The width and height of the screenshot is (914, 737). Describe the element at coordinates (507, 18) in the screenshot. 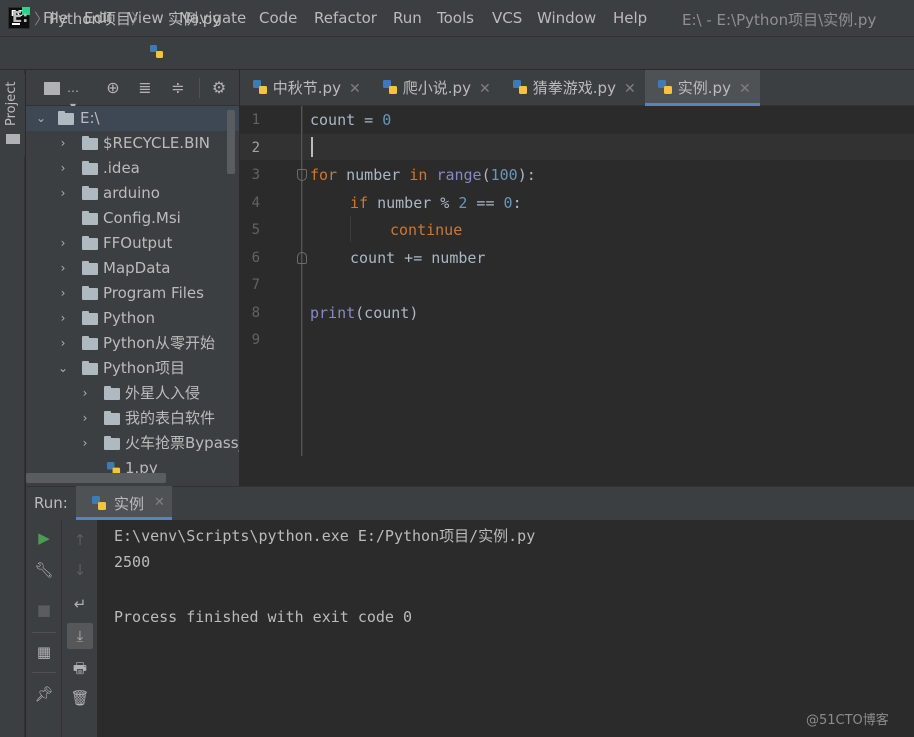

I see `menu-vcs: VCS` at that location.